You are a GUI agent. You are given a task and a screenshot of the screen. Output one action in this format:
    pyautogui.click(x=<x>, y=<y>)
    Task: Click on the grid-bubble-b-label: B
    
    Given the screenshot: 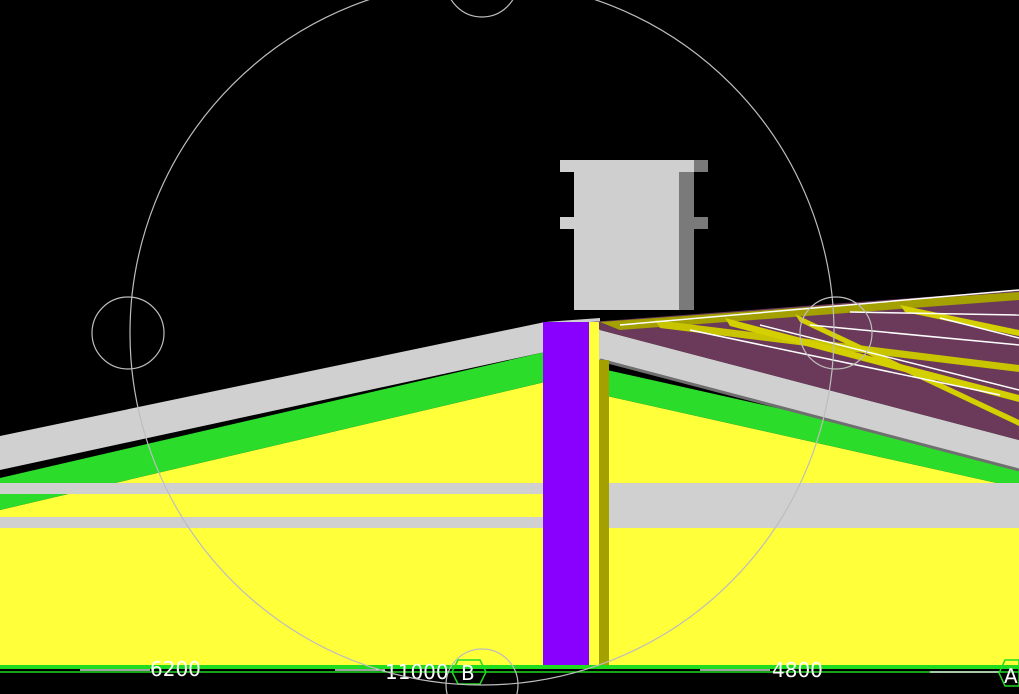 What is the action you would take?
    pyautogui.click(x=468, y=673)
    